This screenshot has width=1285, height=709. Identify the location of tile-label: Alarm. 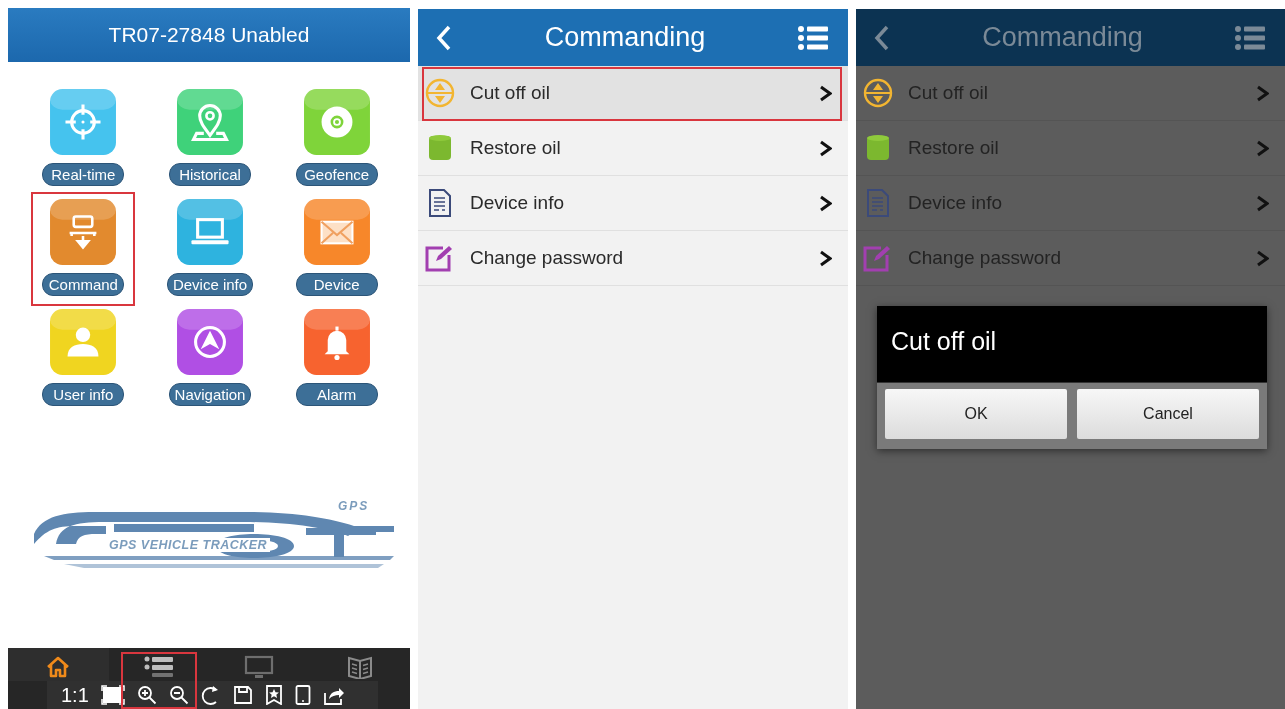
(336, 394).